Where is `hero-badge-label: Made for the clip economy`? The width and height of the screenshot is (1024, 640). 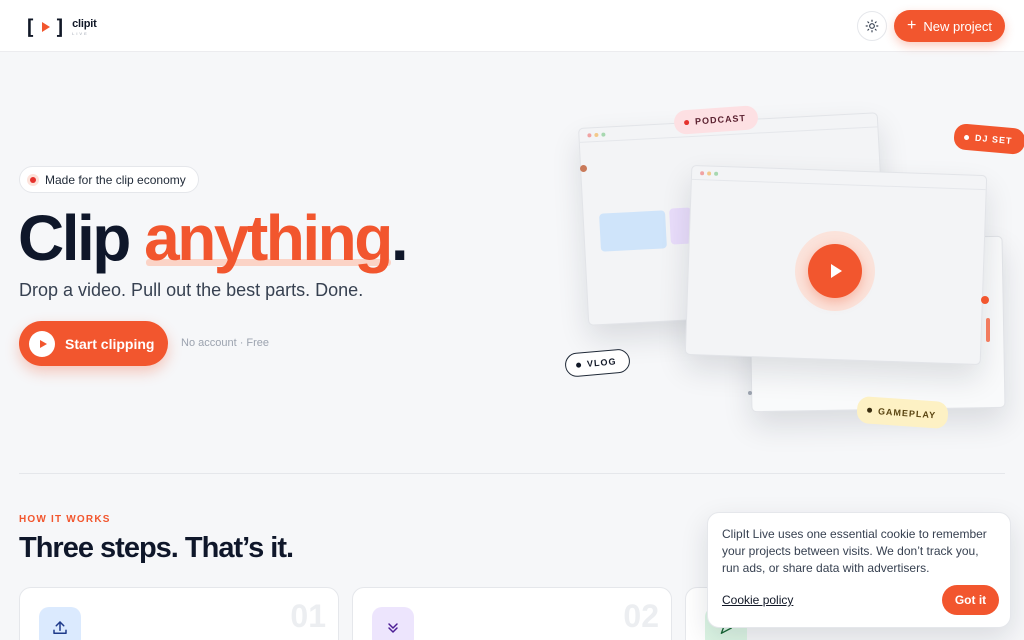
hero-badge-label: Made for the clip economy is located at coordinates (115, 179).